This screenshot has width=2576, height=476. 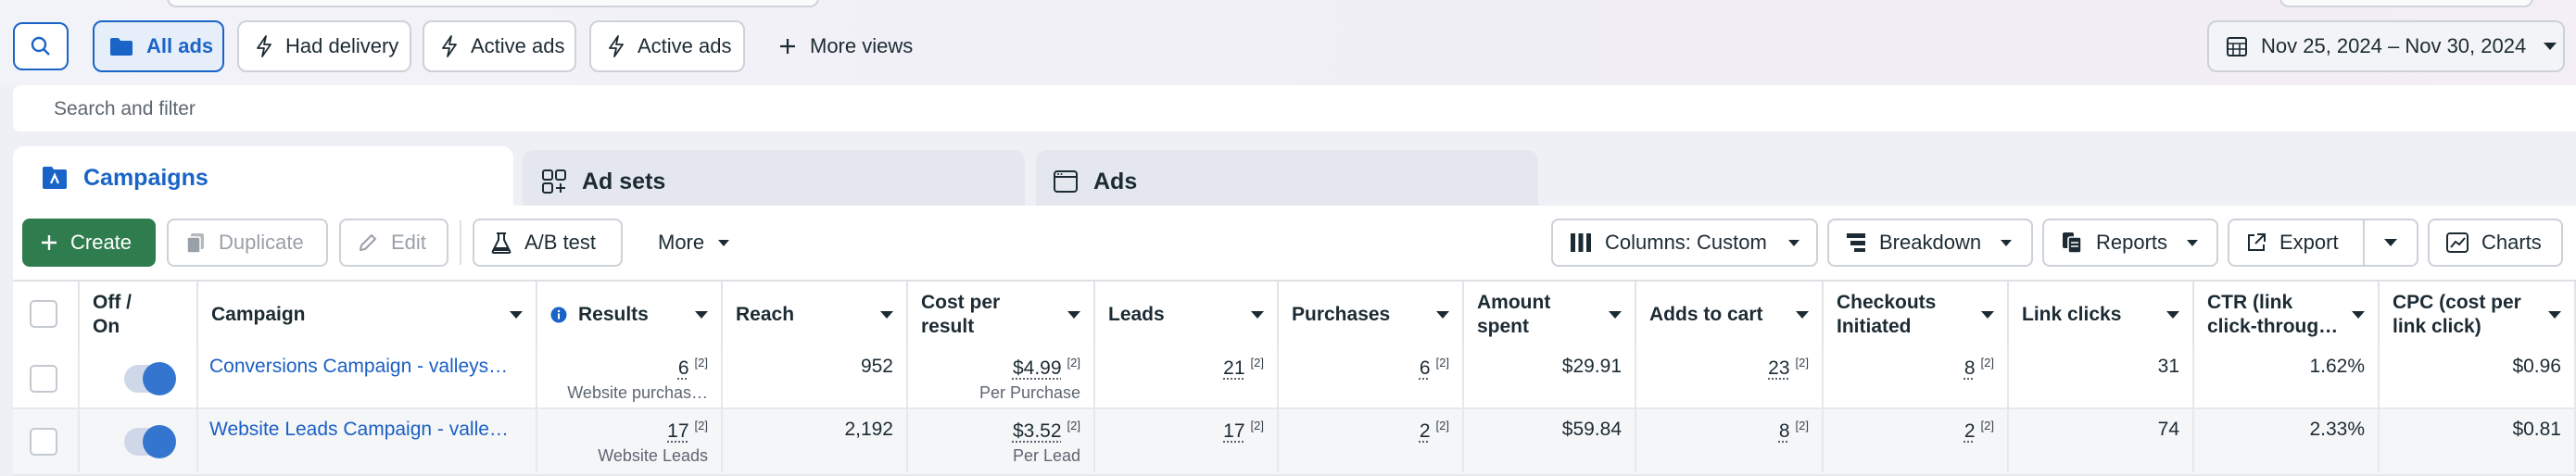 What do you see at coordinates (1970, 431) in the screenshot?
I see `checkouts-value: 2` at bounding box center [1970, 431].